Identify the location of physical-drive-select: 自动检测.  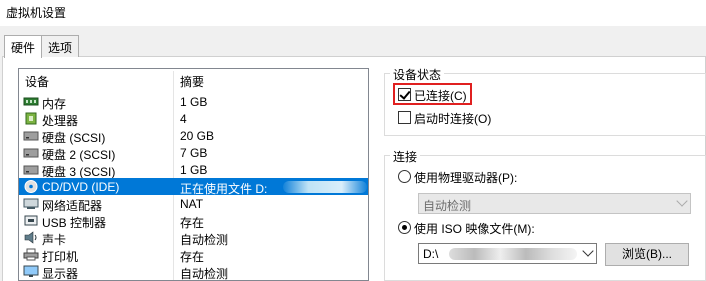
(554, 203).